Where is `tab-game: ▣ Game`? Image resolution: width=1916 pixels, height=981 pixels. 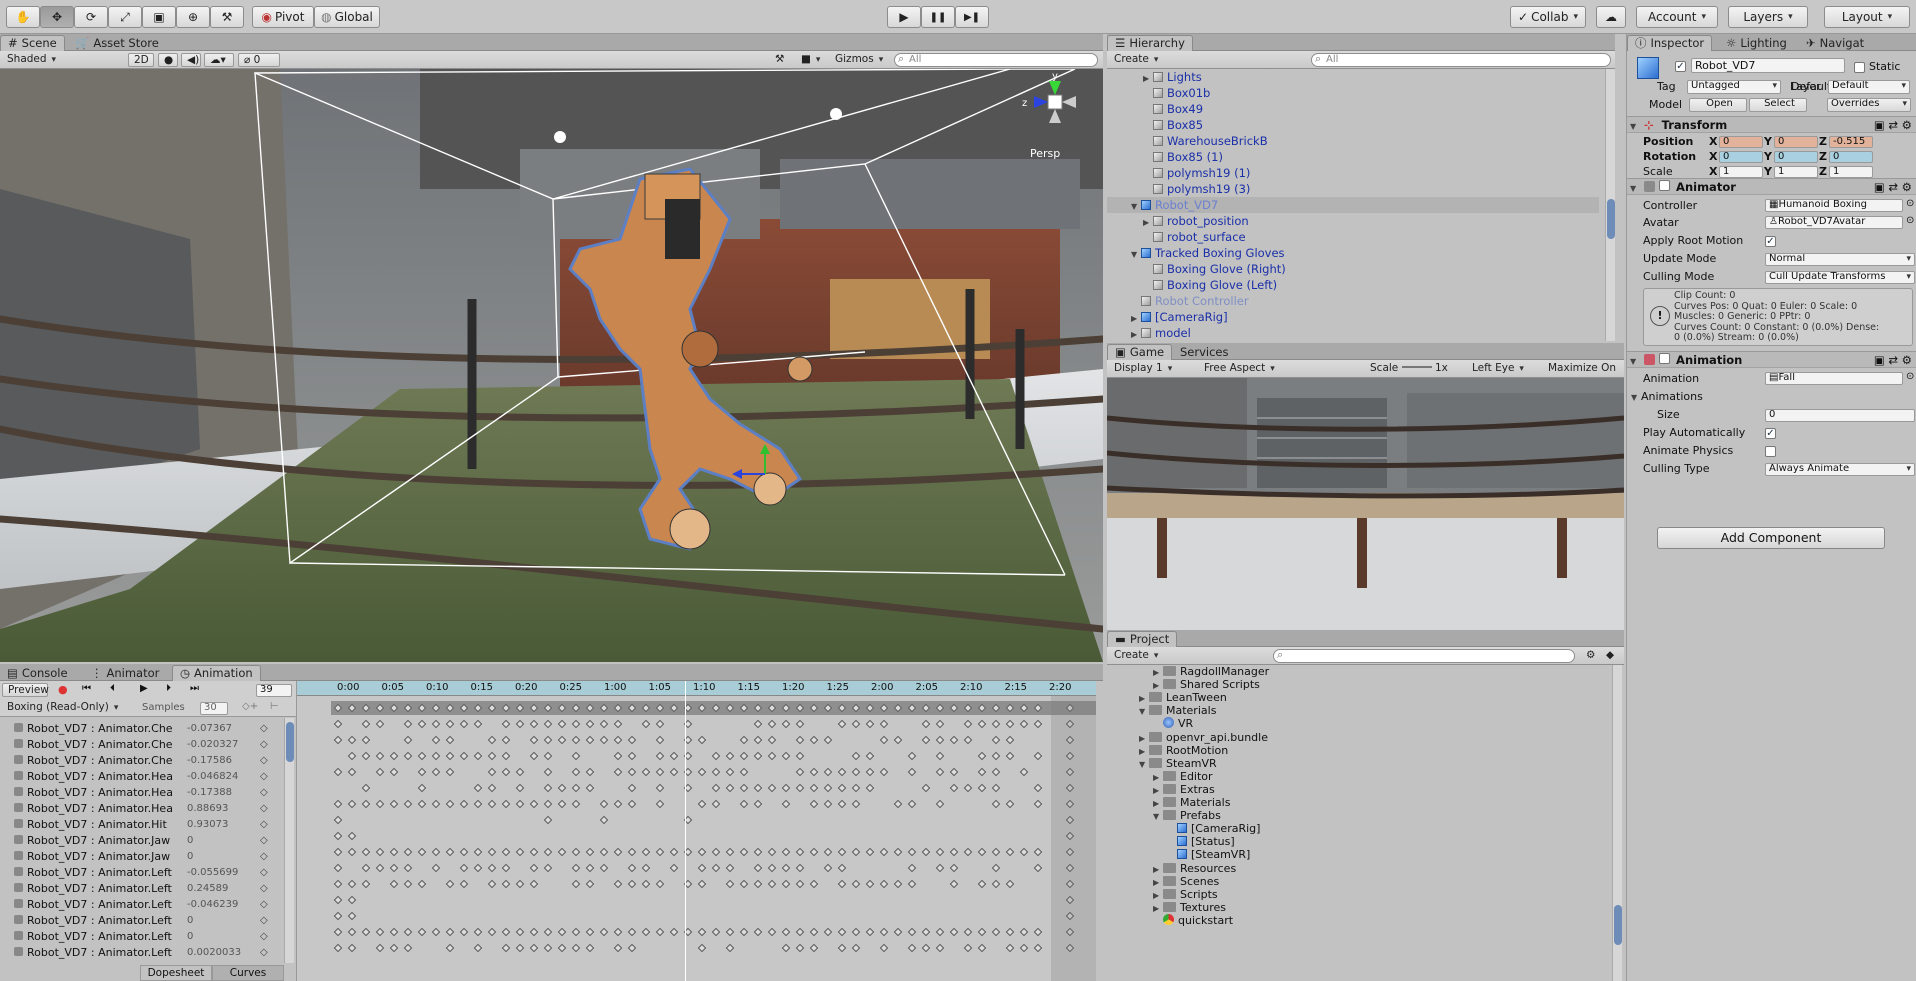
tab-game: ▣ Game is located at coordinates (1140, 352).